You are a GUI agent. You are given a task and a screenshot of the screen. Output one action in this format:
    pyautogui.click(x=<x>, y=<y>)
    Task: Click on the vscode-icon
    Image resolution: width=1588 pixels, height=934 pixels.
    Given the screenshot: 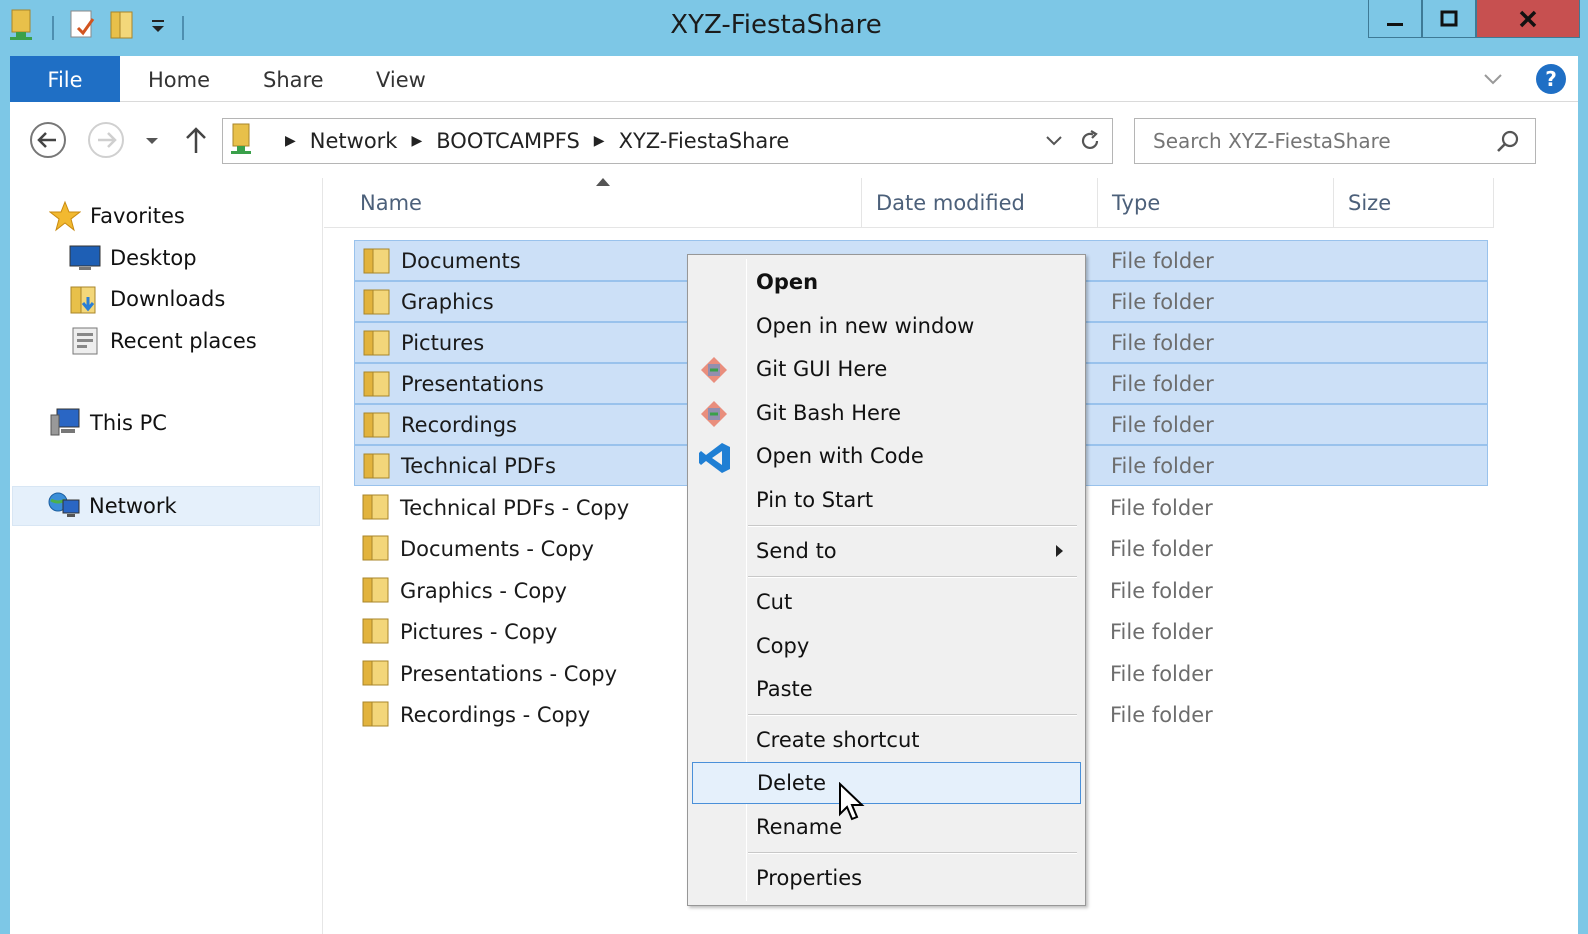 What is the action you would take?
    pyautogui.click(x=714, y=457)
    